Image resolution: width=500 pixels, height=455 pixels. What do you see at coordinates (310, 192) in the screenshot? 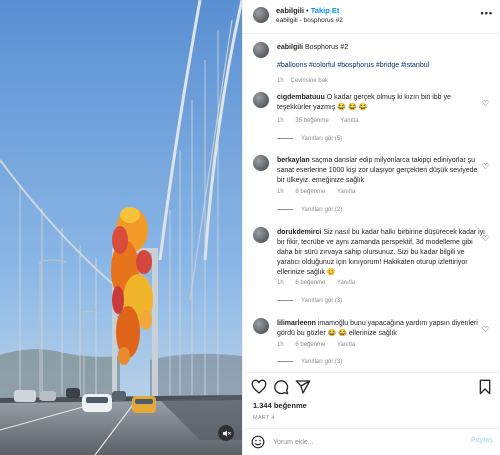
I see `comment-likes: 8 beğenme` at bounding box center [310, 192].